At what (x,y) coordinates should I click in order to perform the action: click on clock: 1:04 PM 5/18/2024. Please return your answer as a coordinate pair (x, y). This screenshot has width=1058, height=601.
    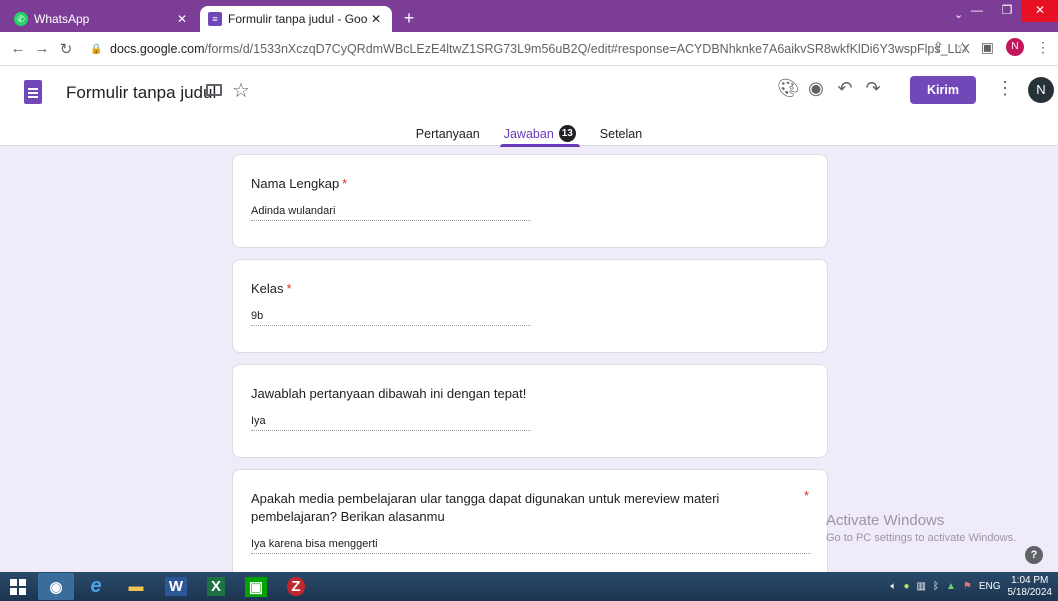
    Looking at the image, I should click on (1030, 587).